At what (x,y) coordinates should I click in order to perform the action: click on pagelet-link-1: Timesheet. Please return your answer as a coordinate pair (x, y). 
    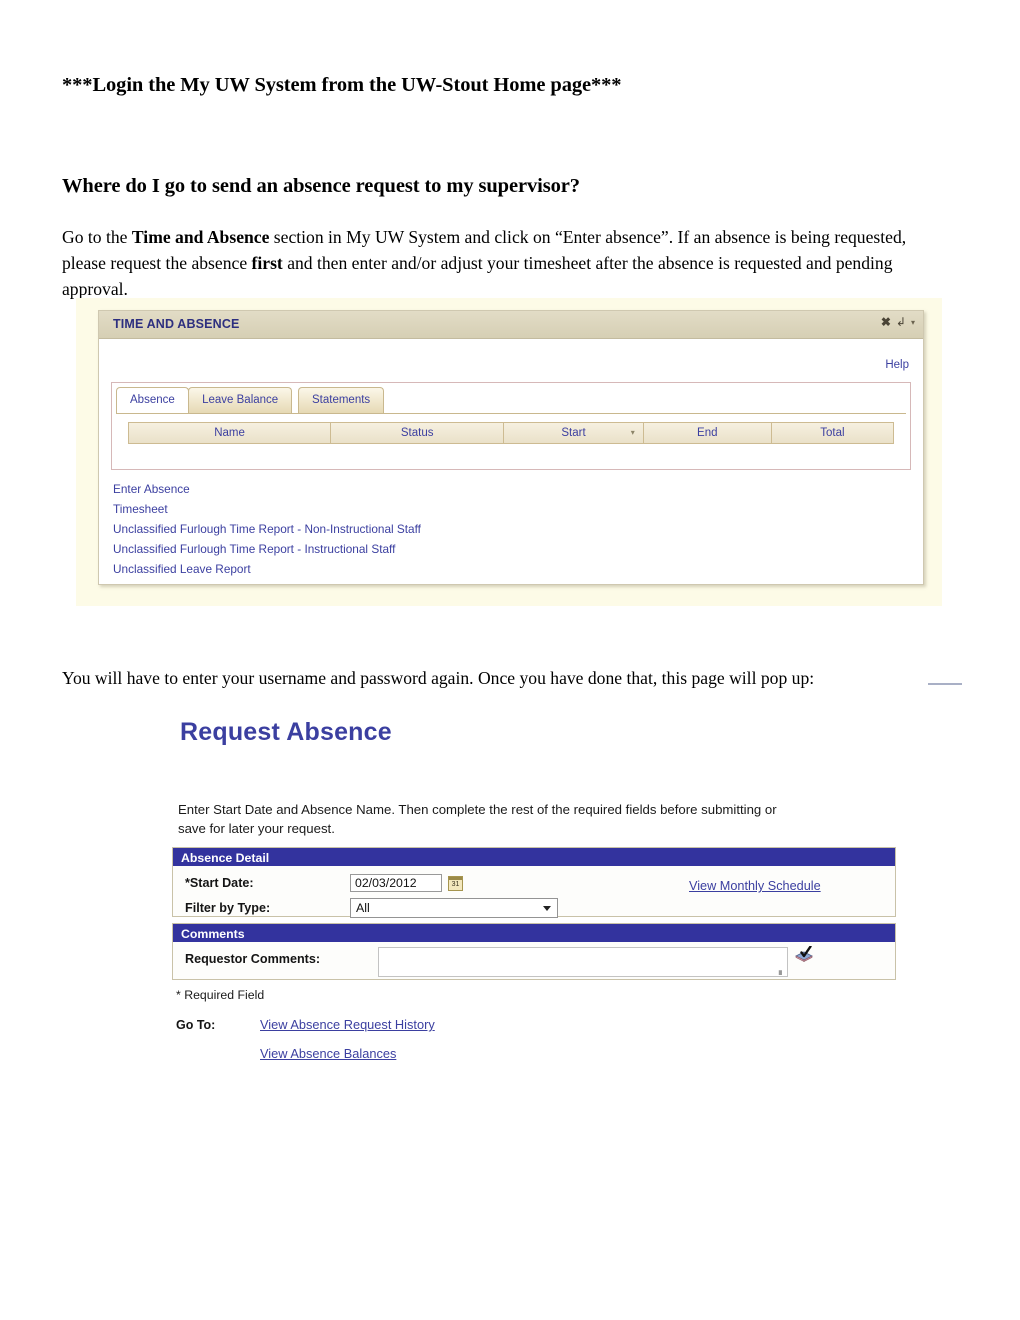
    Looking at the image, I should click on (267, 509).